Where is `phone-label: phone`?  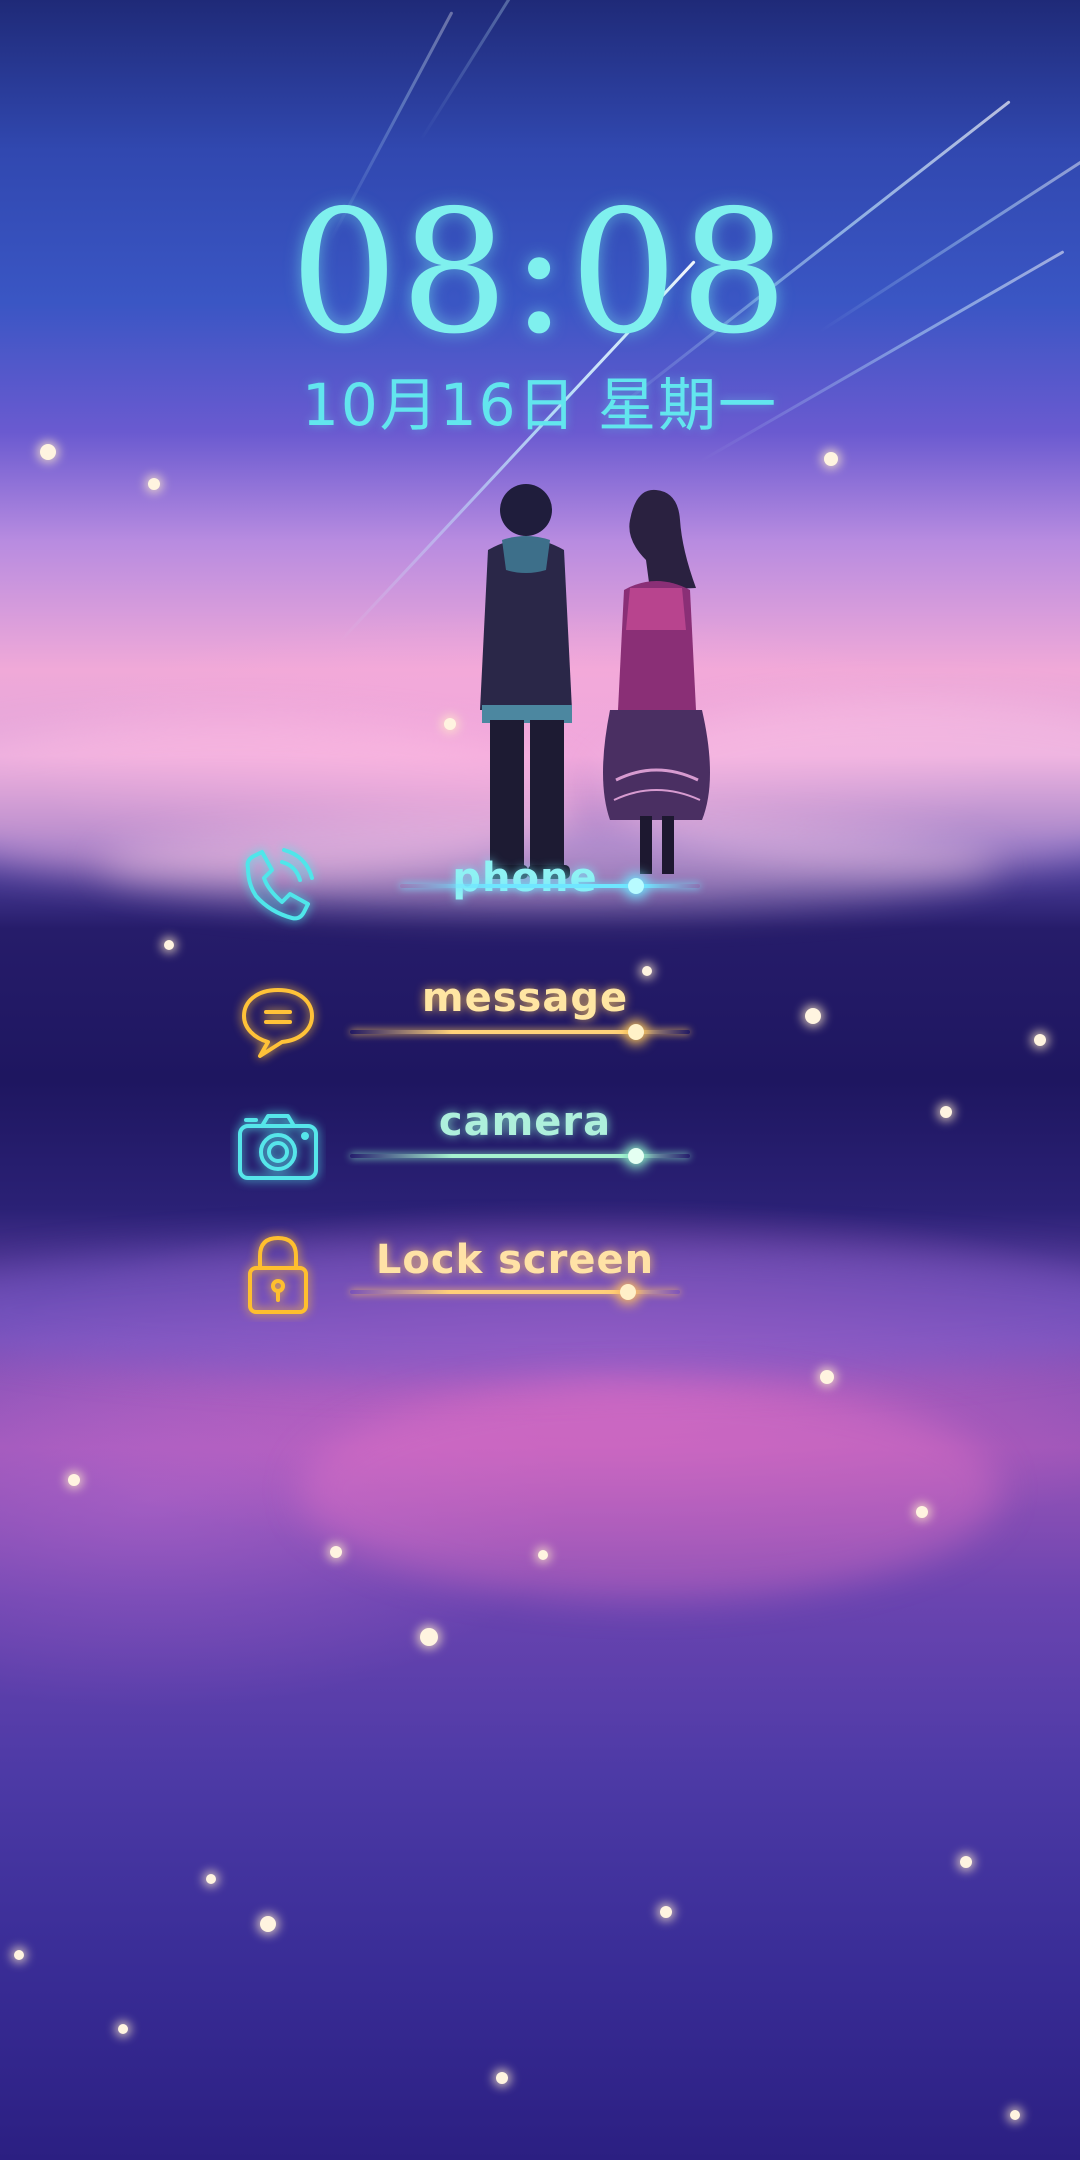
phone-label: phone is located at coordinates (525, 878).